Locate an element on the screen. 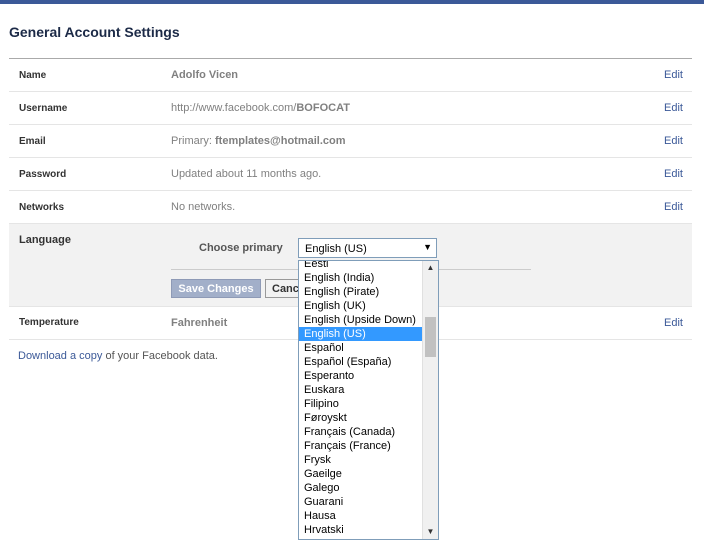 The width and height of the screenshot is (704, 540). language-option: English (India) is located at coordinates (361, 278).